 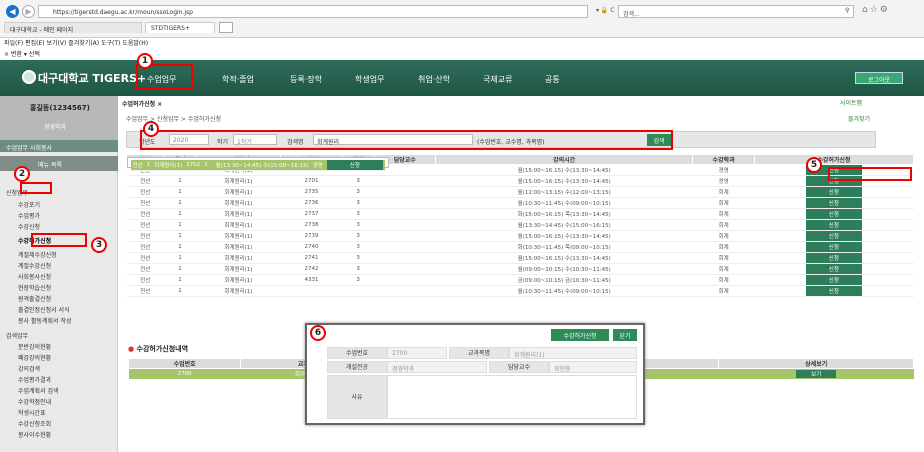 I want to click on column-header: 수강학과, so click(x=723, y=159).